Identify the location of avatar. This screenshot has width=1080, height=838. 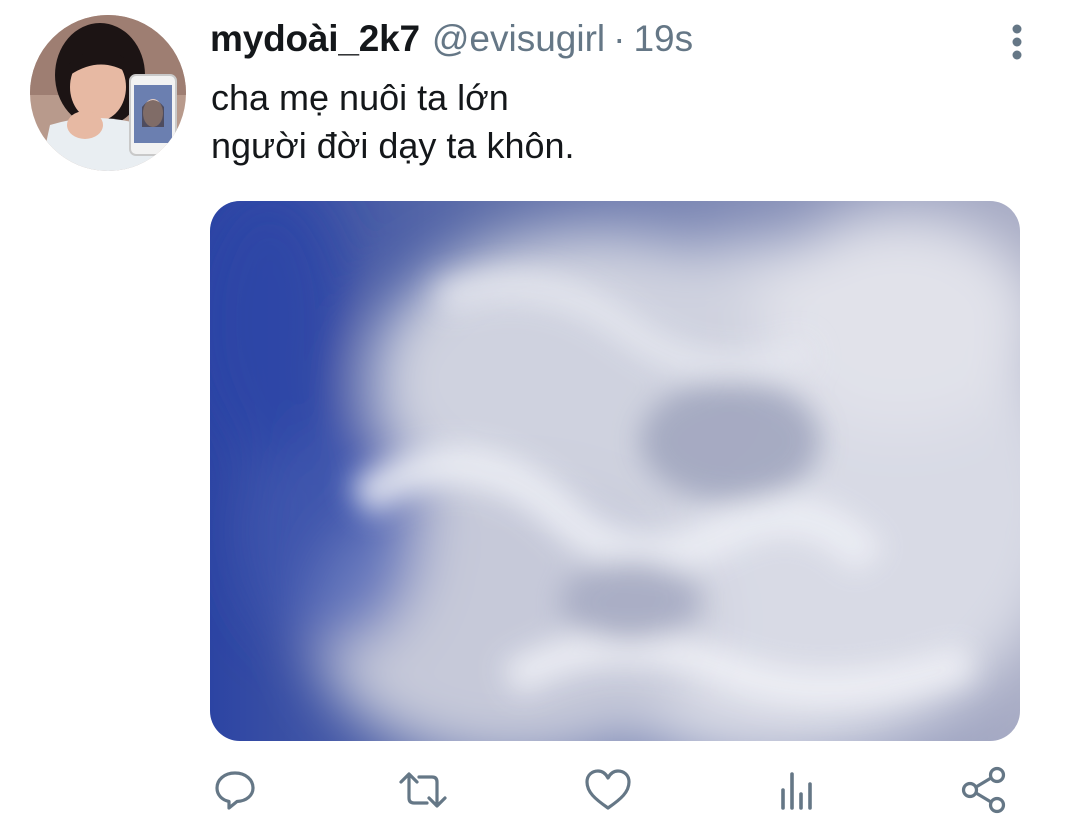
(108, 93).